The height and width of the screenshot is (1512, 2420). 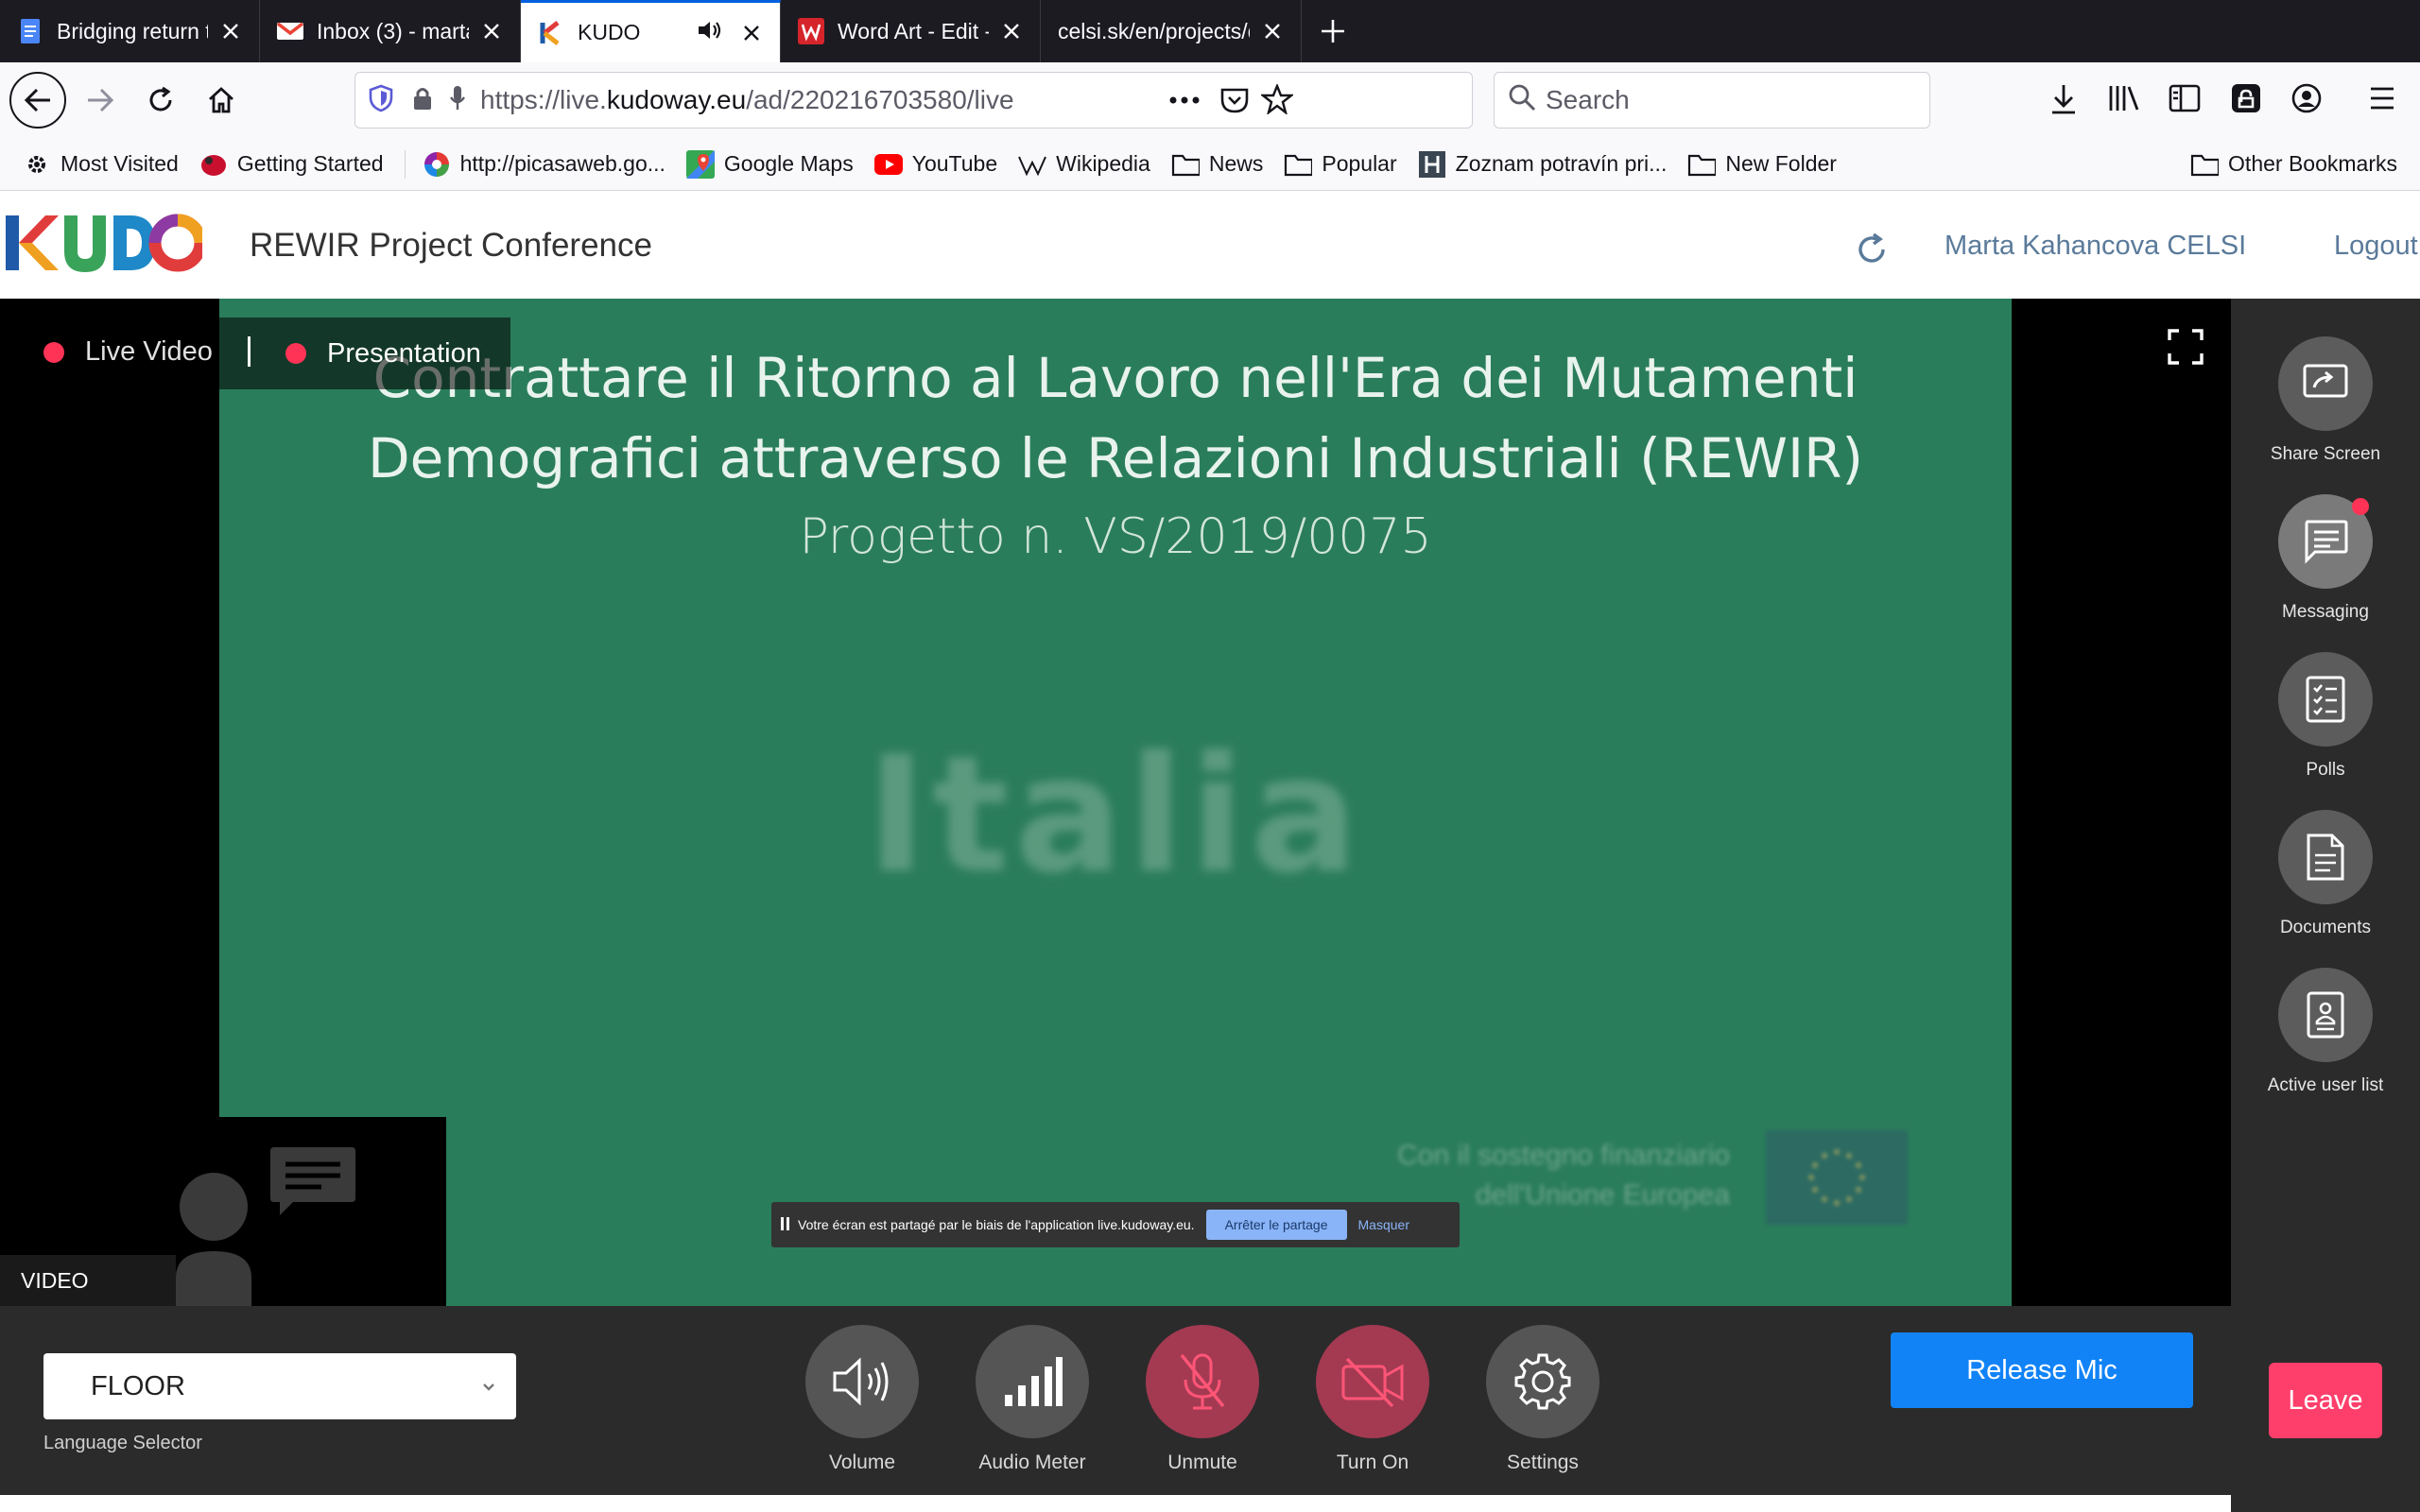 I want to click on active-user-list-button: Active user list, so click(x=2325, y=1032).